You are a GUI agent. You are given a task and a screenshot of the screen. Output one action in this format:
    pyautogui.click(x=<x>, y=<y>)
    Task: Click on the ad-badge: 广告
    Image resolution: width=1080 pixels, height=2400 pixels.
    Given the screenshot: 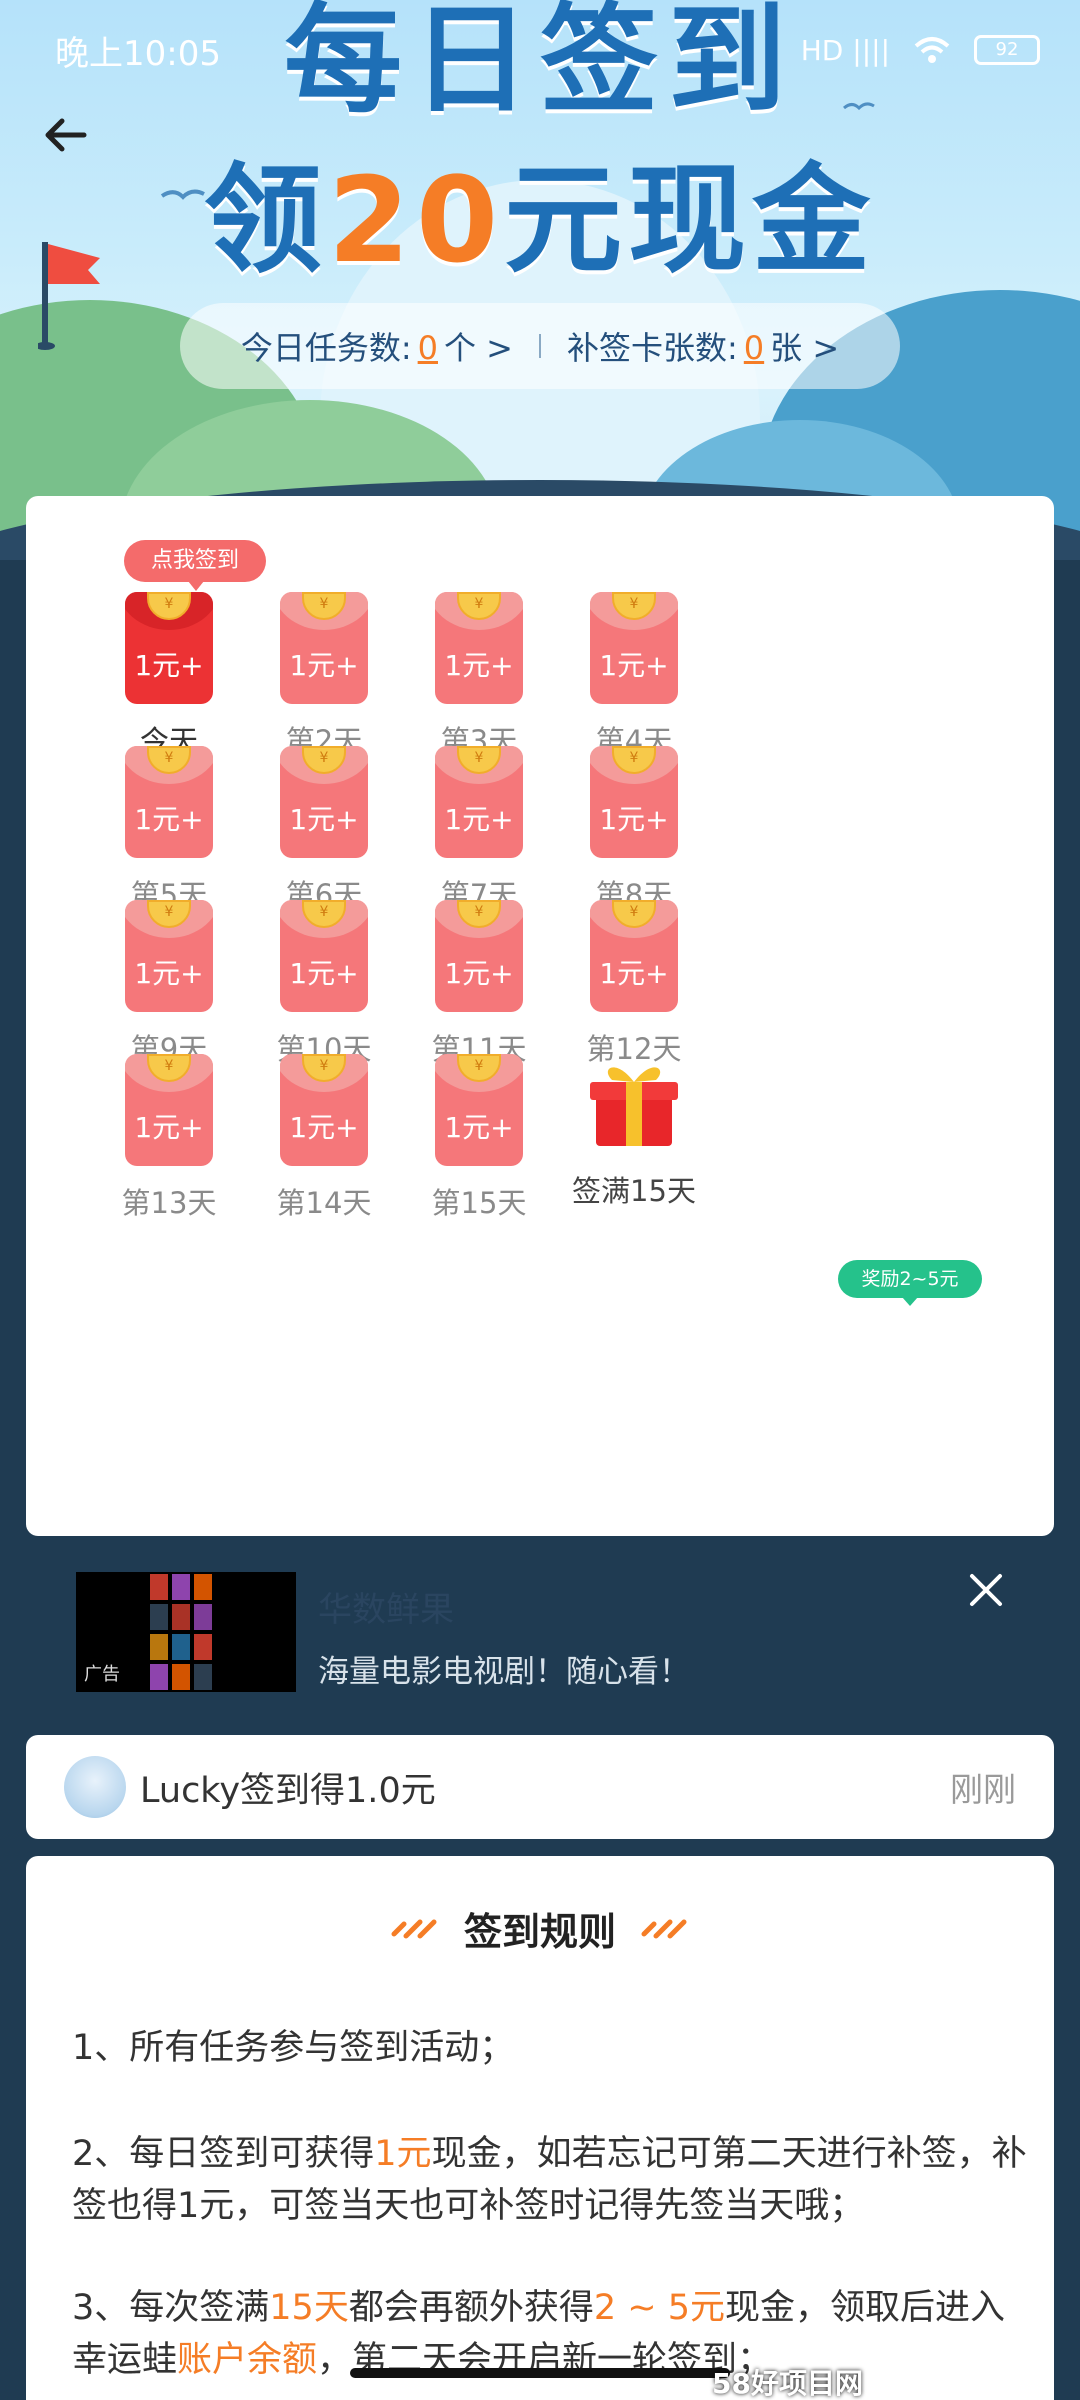 What is the action you would take?
    pyautogui.click(x=102, y=1674)
    